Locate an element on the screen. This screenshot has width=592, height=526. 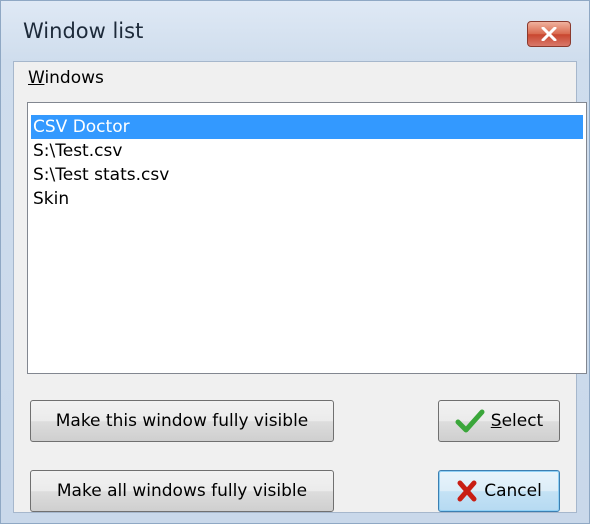
make-window-visible-button: Make this window fully visible is located at coordinates (182, 421).